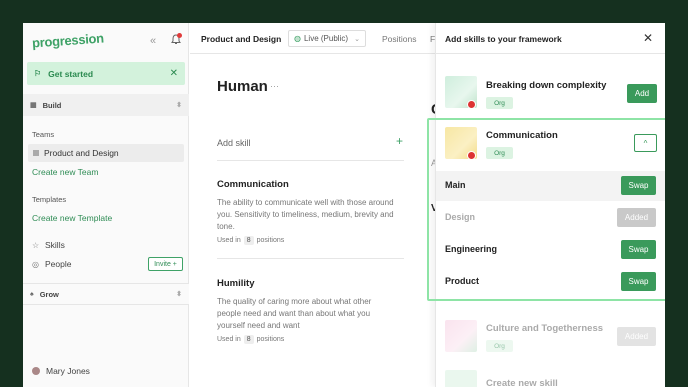 Image resolution: width=688 pixels, height=387 pixels. Describe the element at coordinates (242, 86) in the screenshot. I see `column-title: Human` at that location.